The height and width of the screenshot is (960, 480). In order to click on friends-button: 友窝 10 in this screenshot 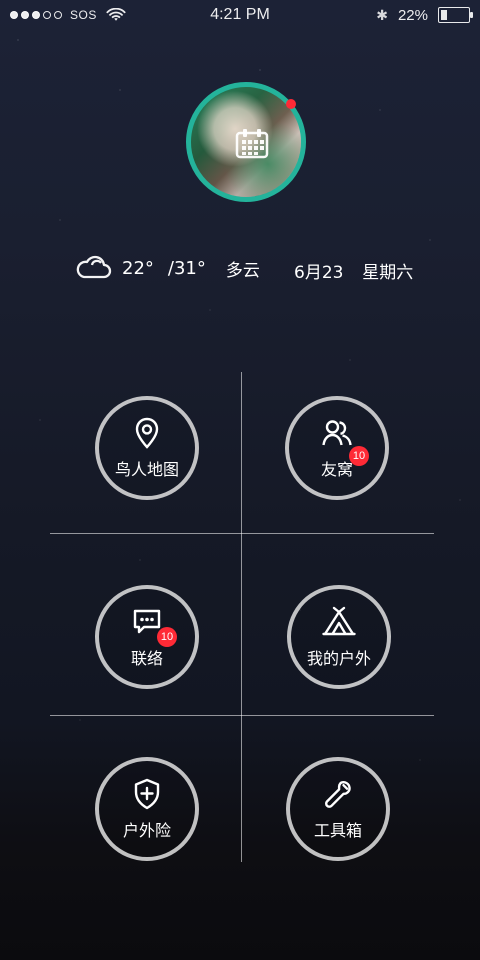, I will do `click(337, 448)`.